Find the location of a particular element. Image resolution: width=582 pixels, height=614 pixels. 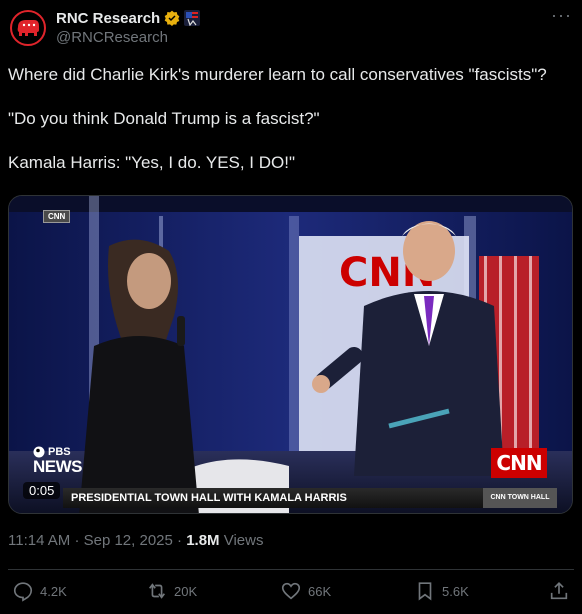

handle: @RNCResearch is located at coordinates (128, 37).